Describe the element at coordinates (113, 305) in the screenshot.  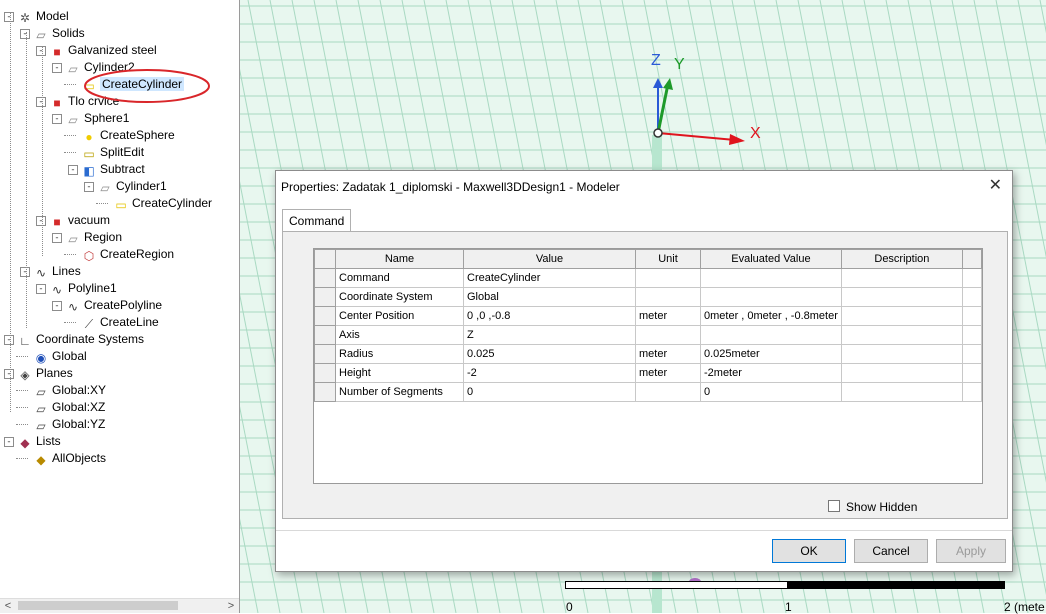
I see `tree-item: ∿ CreatePolyline` at that location.